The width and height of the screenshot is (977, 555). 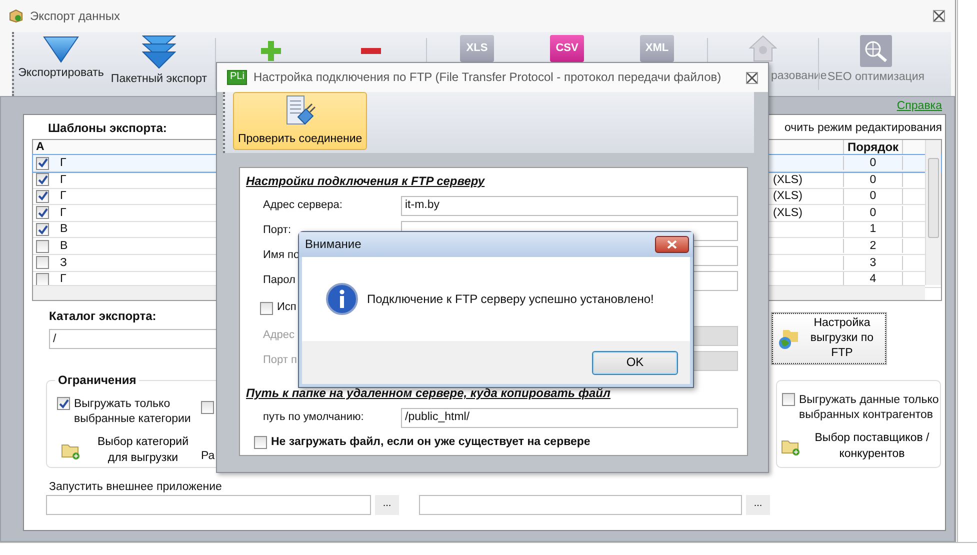 What do you see at coordinates (569, 418) in the screenshot?
I see `input-field: /public_html/` at bounding box center [569, 418].